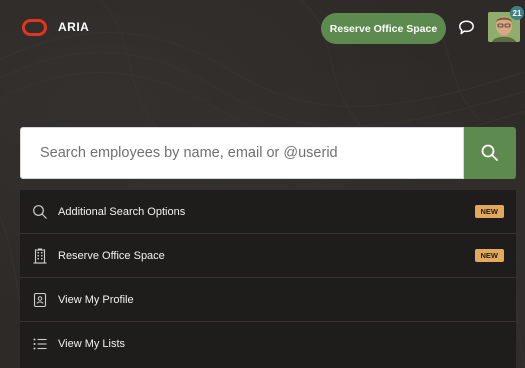 The height and width of the screenshot is (368, 525). I want to click on profile-card-icon, so click(40, 300).